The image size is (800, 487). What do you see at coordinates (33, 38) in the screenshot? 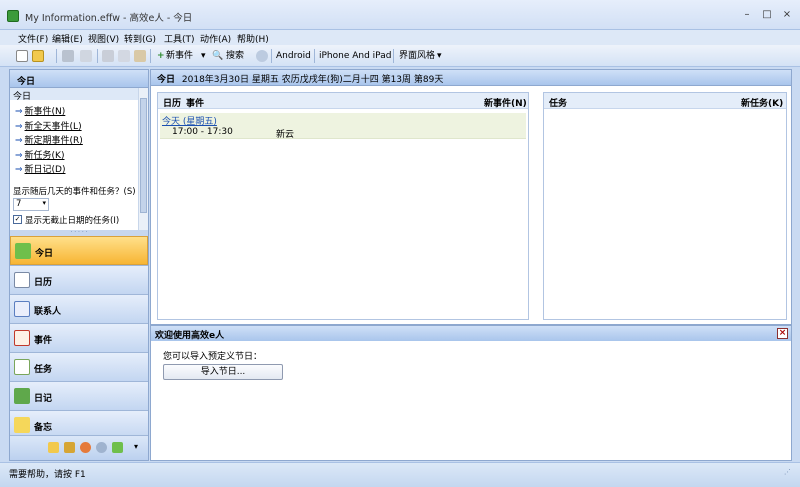
I see `menu-file: 文件(F)` at bounding box center [33, 38].